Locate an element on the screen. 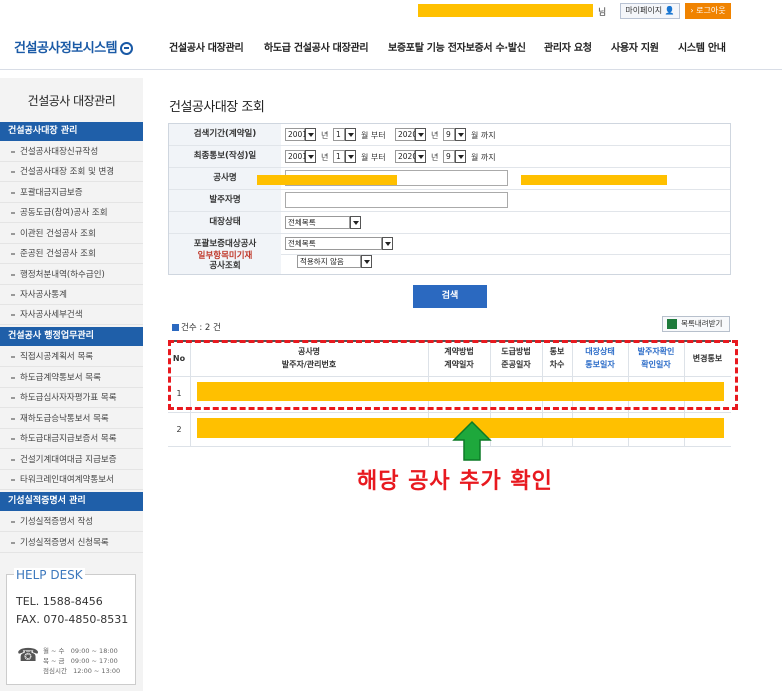  helpdesk-hours: 월 ~ 수 09:00 ~ 18:00 is located at coordinates (80, 650).